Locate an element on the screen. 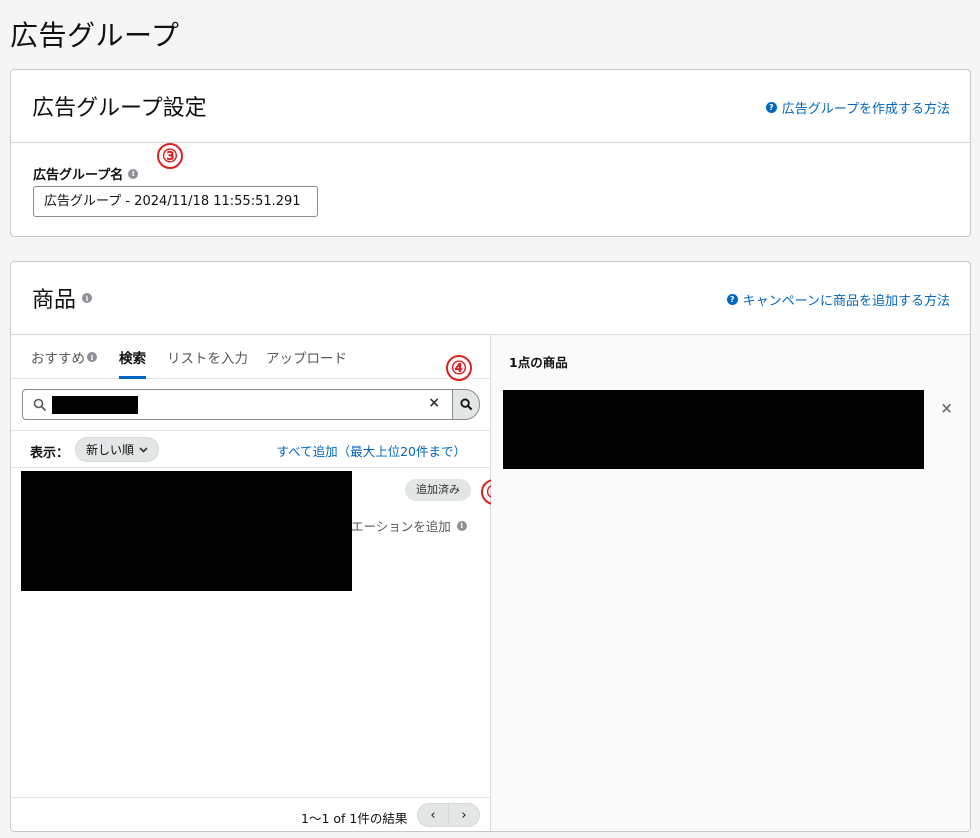  tab-enter-list: リストを入力 is located at coordinates (207, 357).